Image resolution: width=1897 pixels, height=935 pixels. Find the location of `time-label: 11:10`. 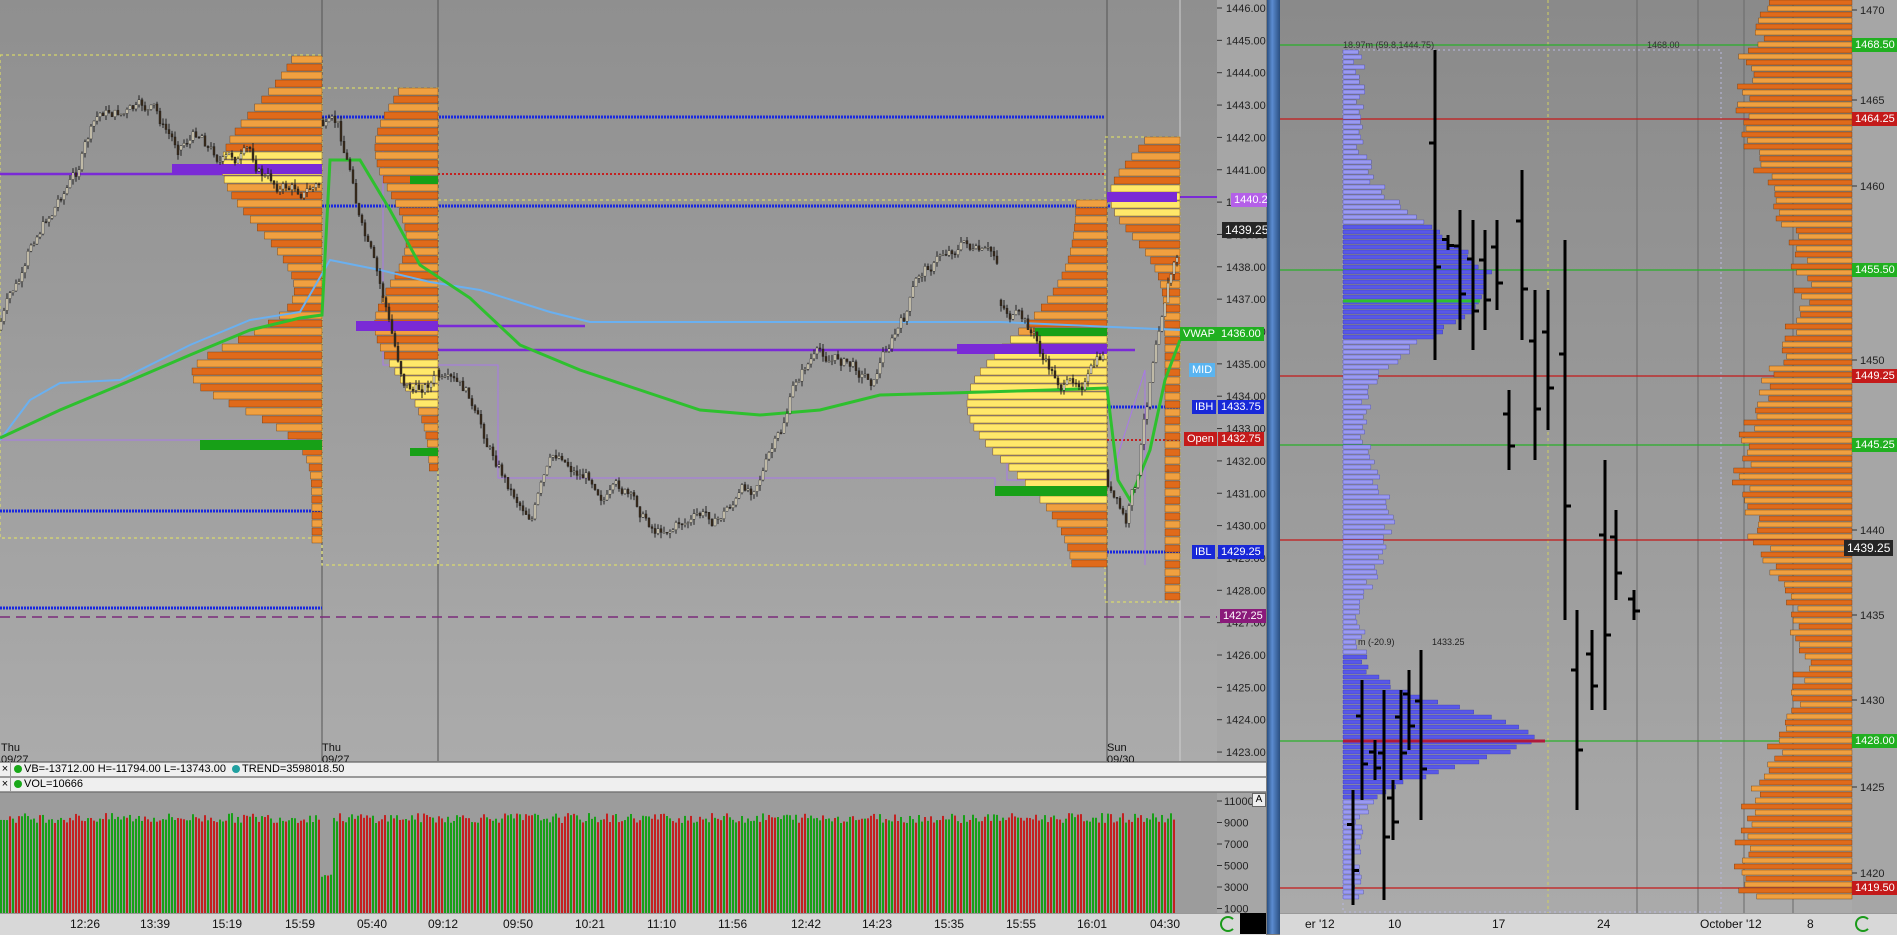

time-label: 11:10 is located at coordinates (662, 924).